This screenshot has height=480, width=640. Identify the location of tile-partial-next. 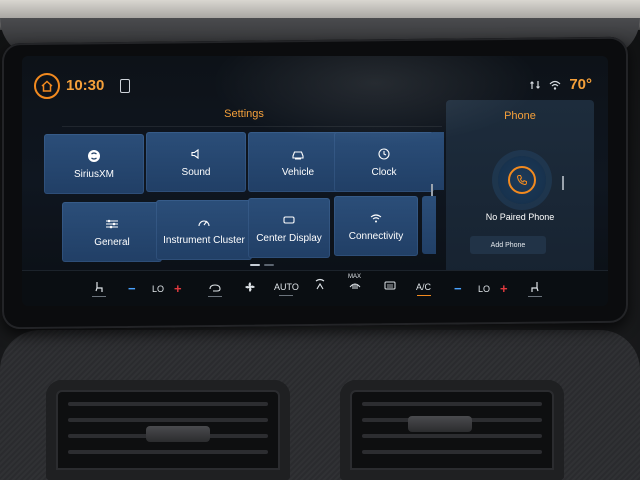
(437, 161).